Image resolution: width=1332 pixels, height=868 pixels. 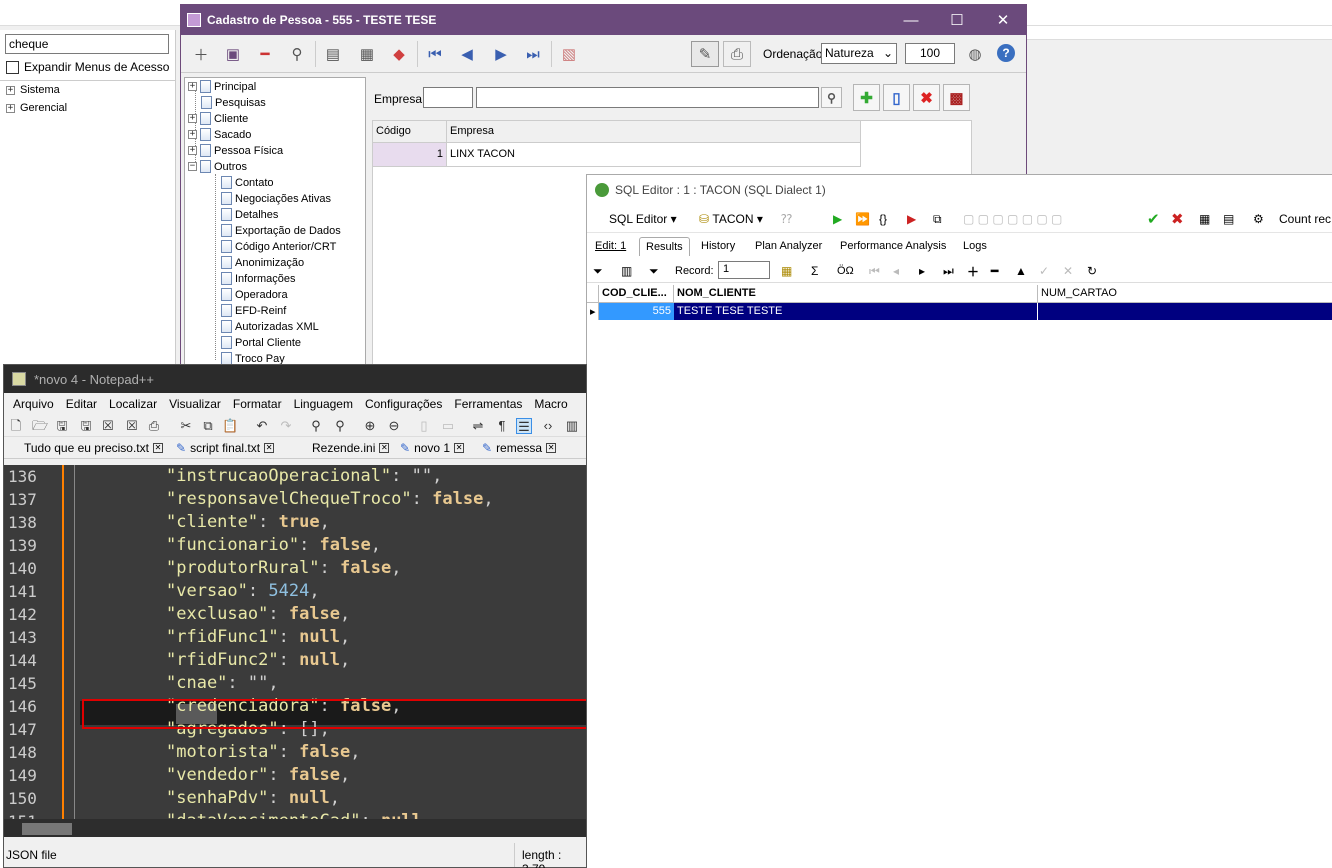 What do you see at coordinates (278, 246) in the screenshot?
I see `tree-item-codigo-anterior: Código Anterior/CRT` at bounding box center [278, 246].